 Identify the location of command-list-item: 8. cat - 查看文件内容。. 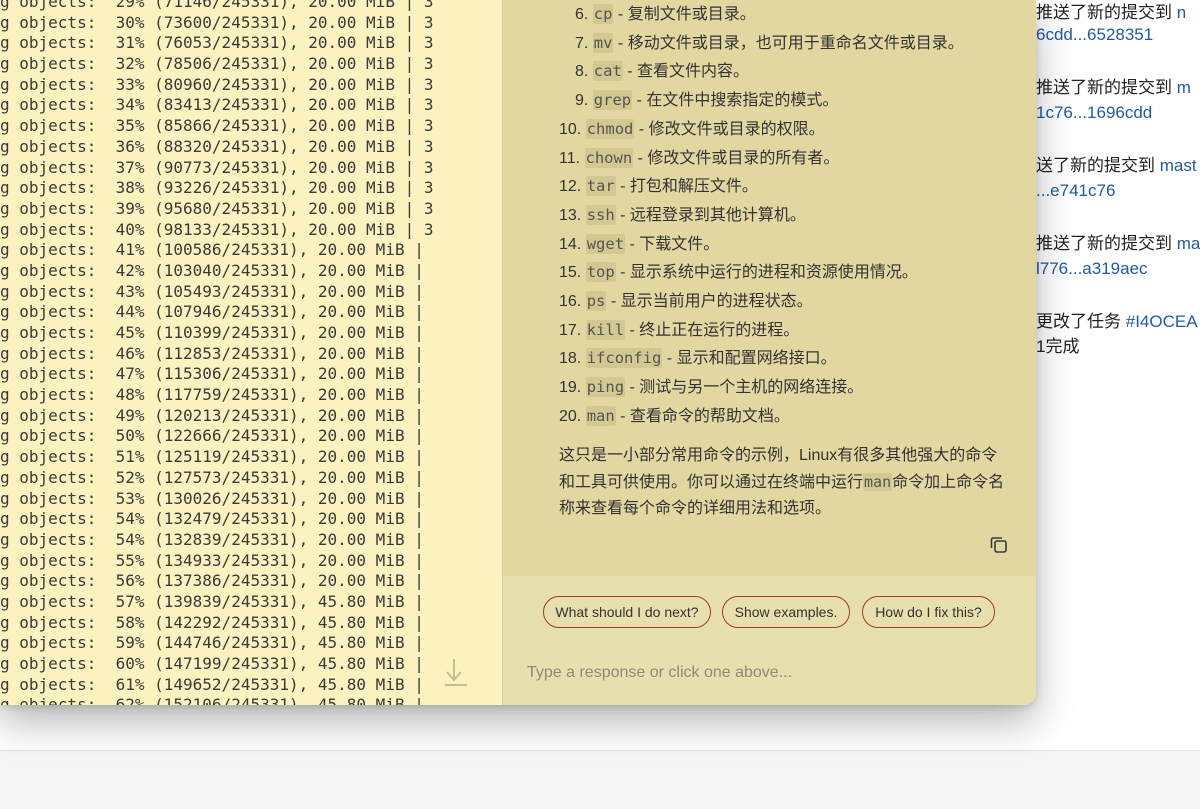
(662, 71).